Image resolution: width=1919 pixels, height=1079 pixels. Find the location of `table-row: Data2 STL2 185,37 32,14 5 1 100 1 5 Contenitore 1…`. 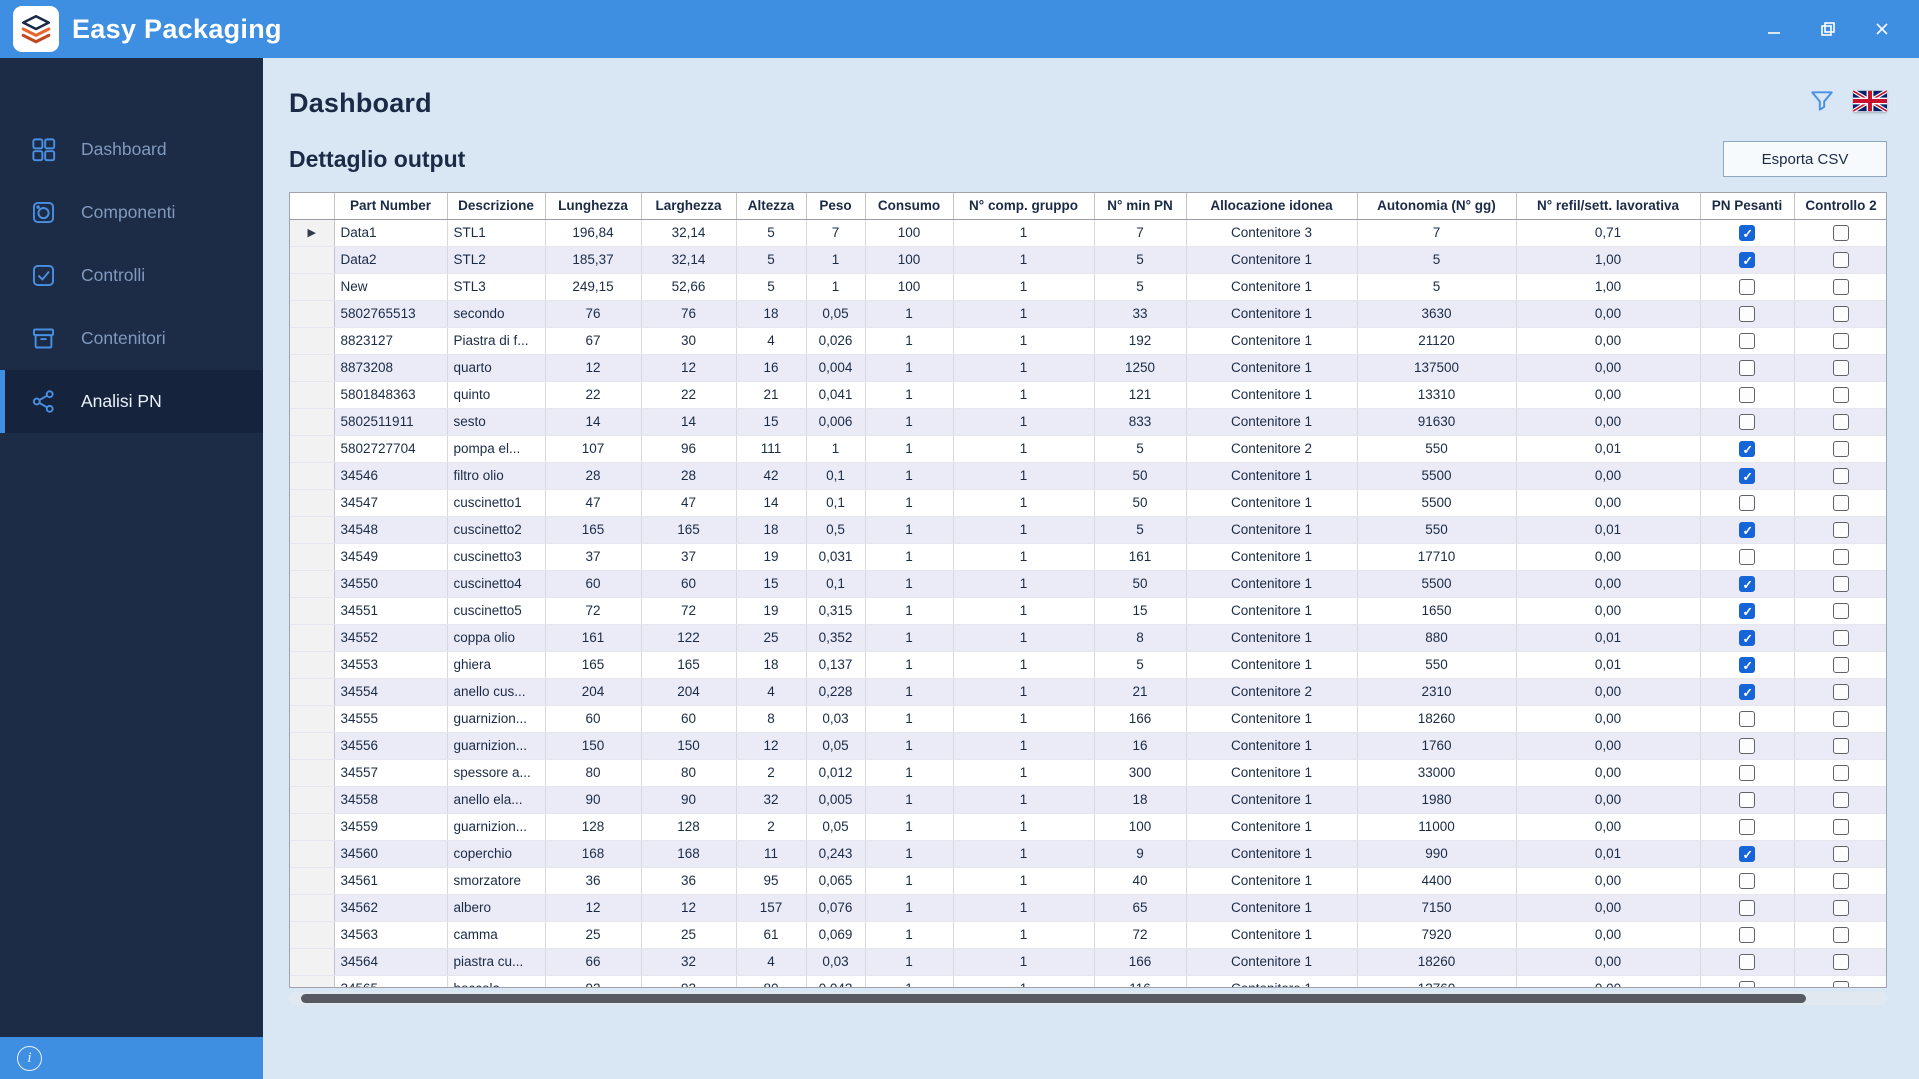

table-row: Data2 STL2 185,37 32,14 5 1 100 1 5 Contenitore 1… is located at coordinates (1088, 260).